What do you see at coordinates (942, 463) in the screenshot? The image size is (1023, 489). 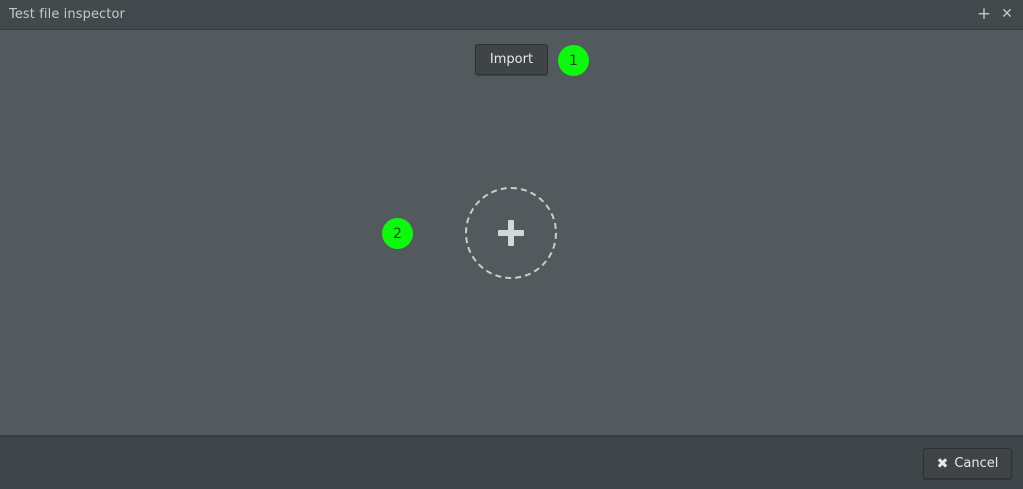 I see `cancel-icon: ✖` at bounding box center [942, 463].